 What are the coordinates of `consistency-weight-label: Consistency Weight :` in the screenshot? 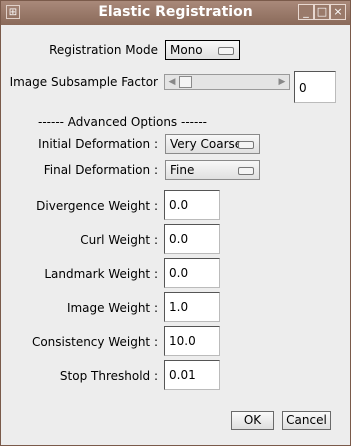 It's located at (94, 342).